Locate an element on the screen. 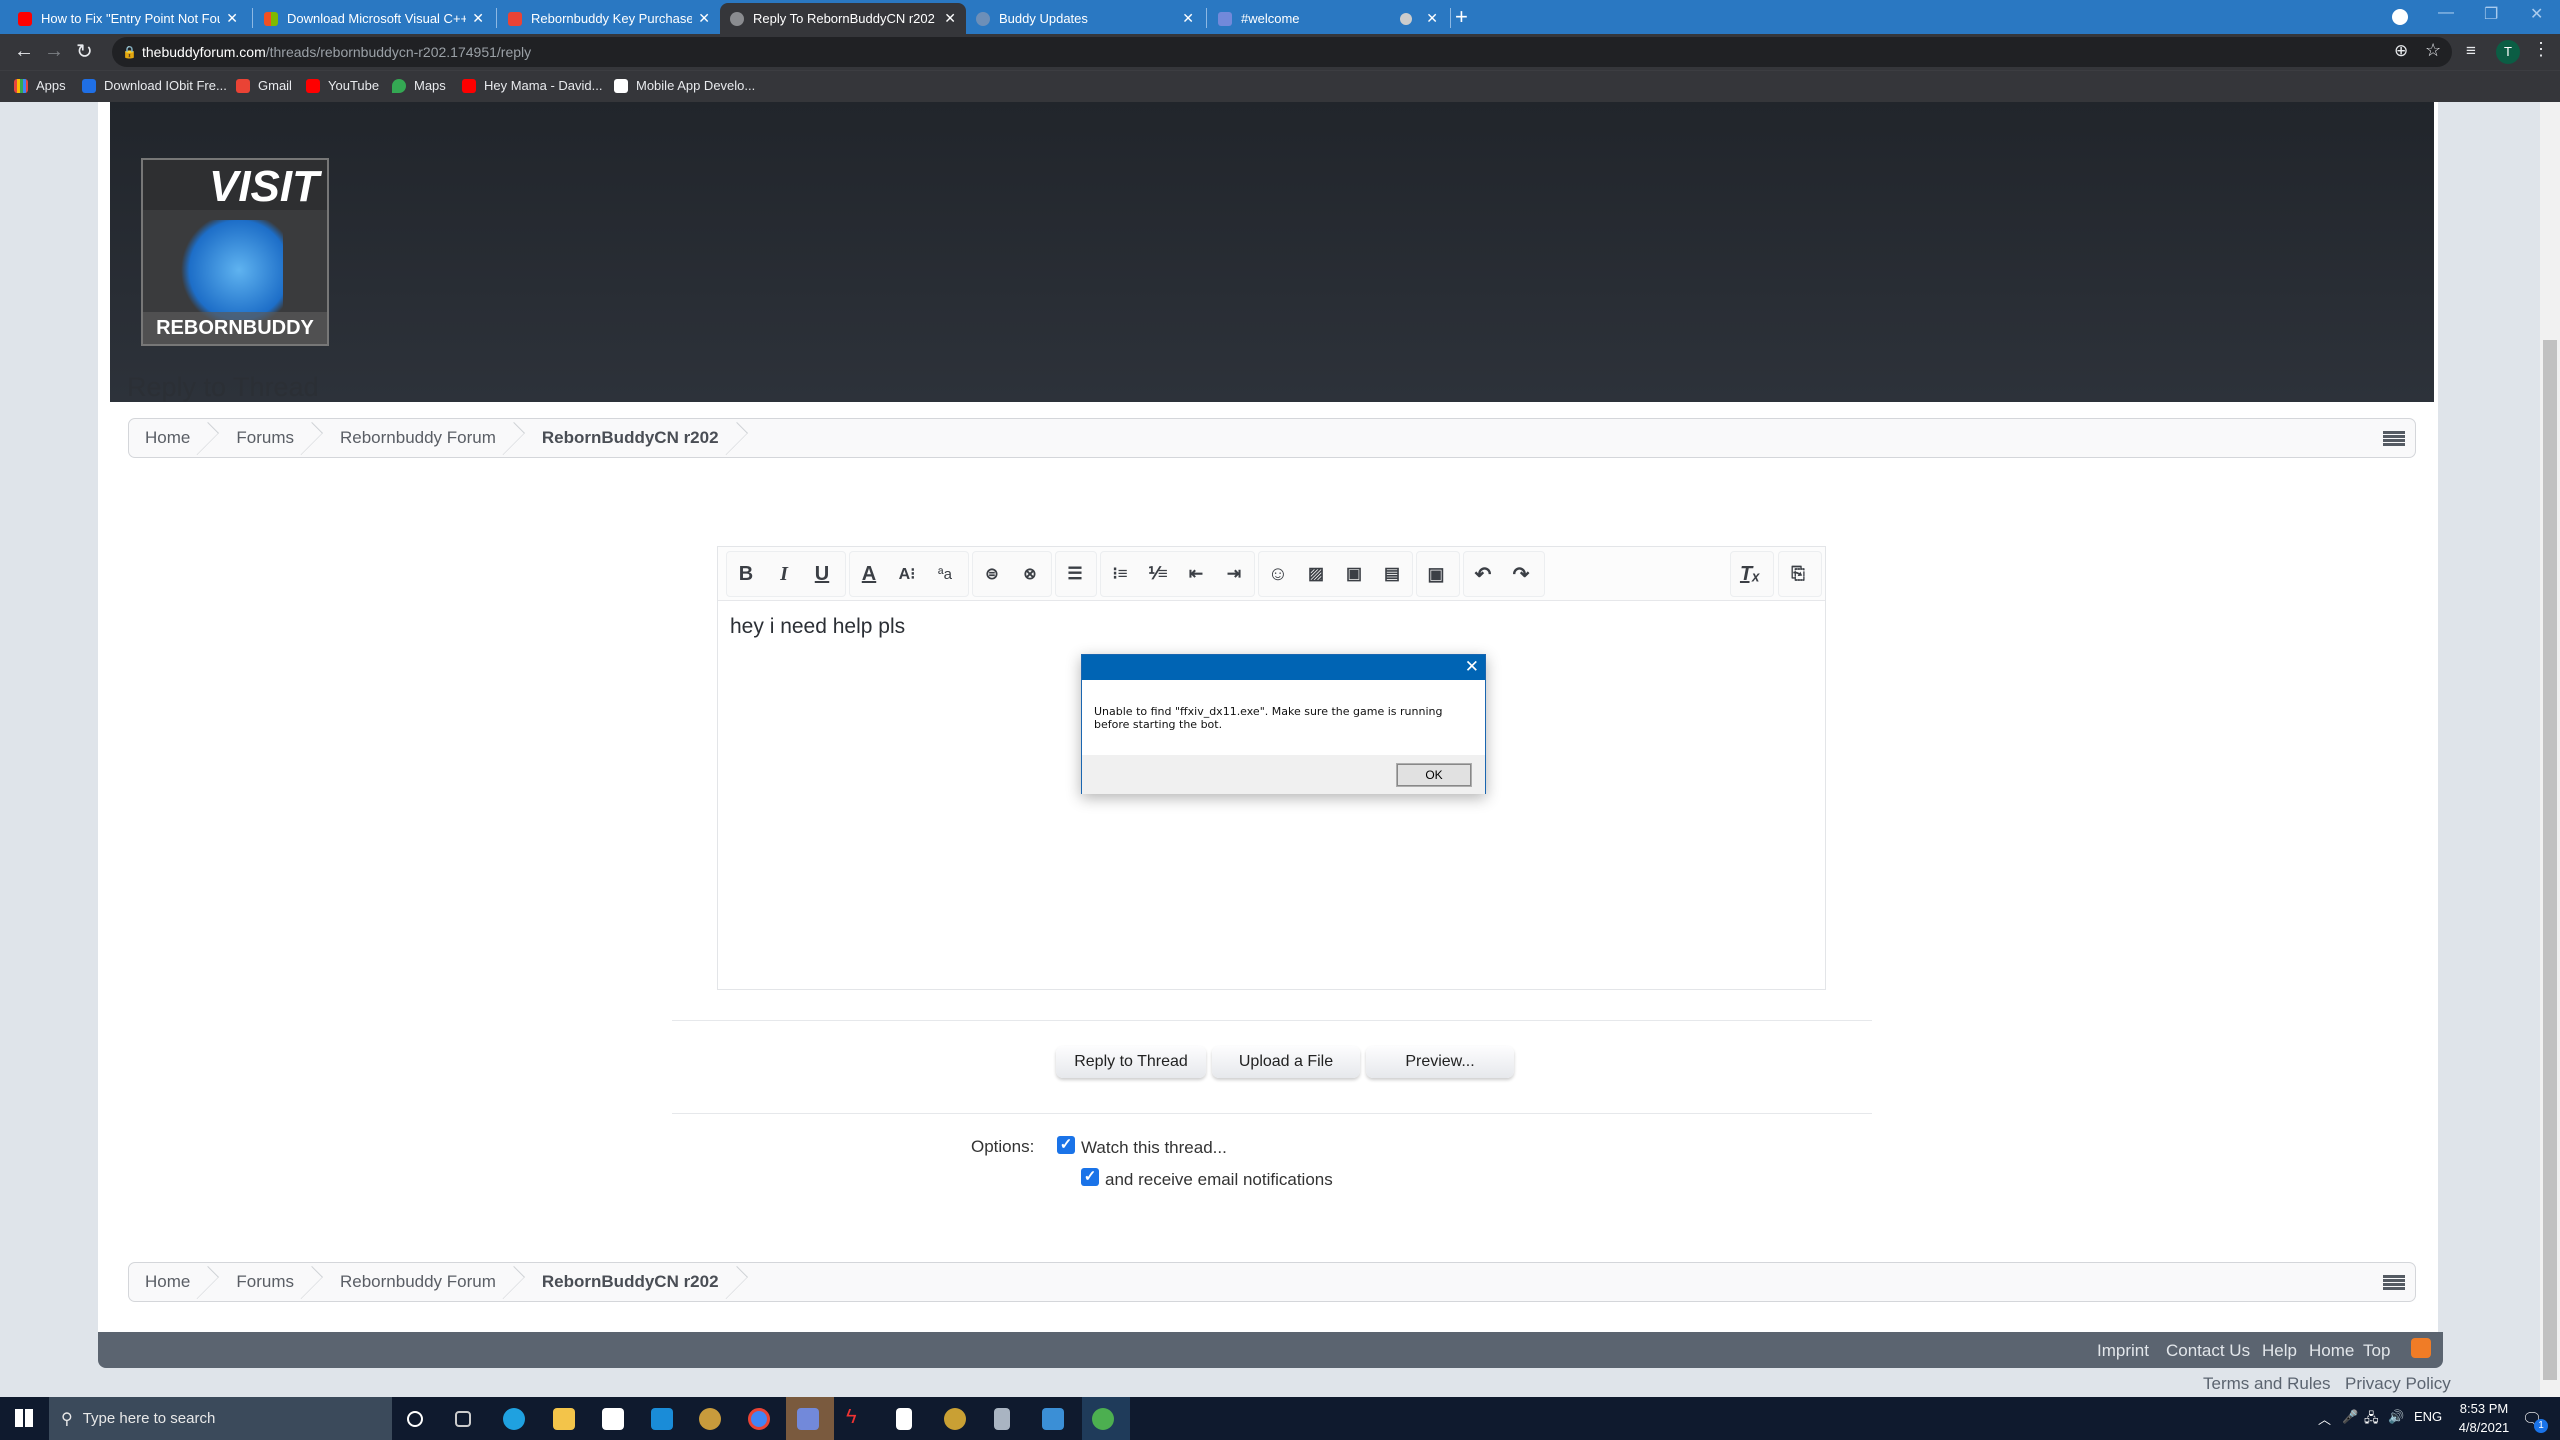 The height and width of the screenshot is (1440, 2560). windows-start-icon is located at coordinates (24, 1418).